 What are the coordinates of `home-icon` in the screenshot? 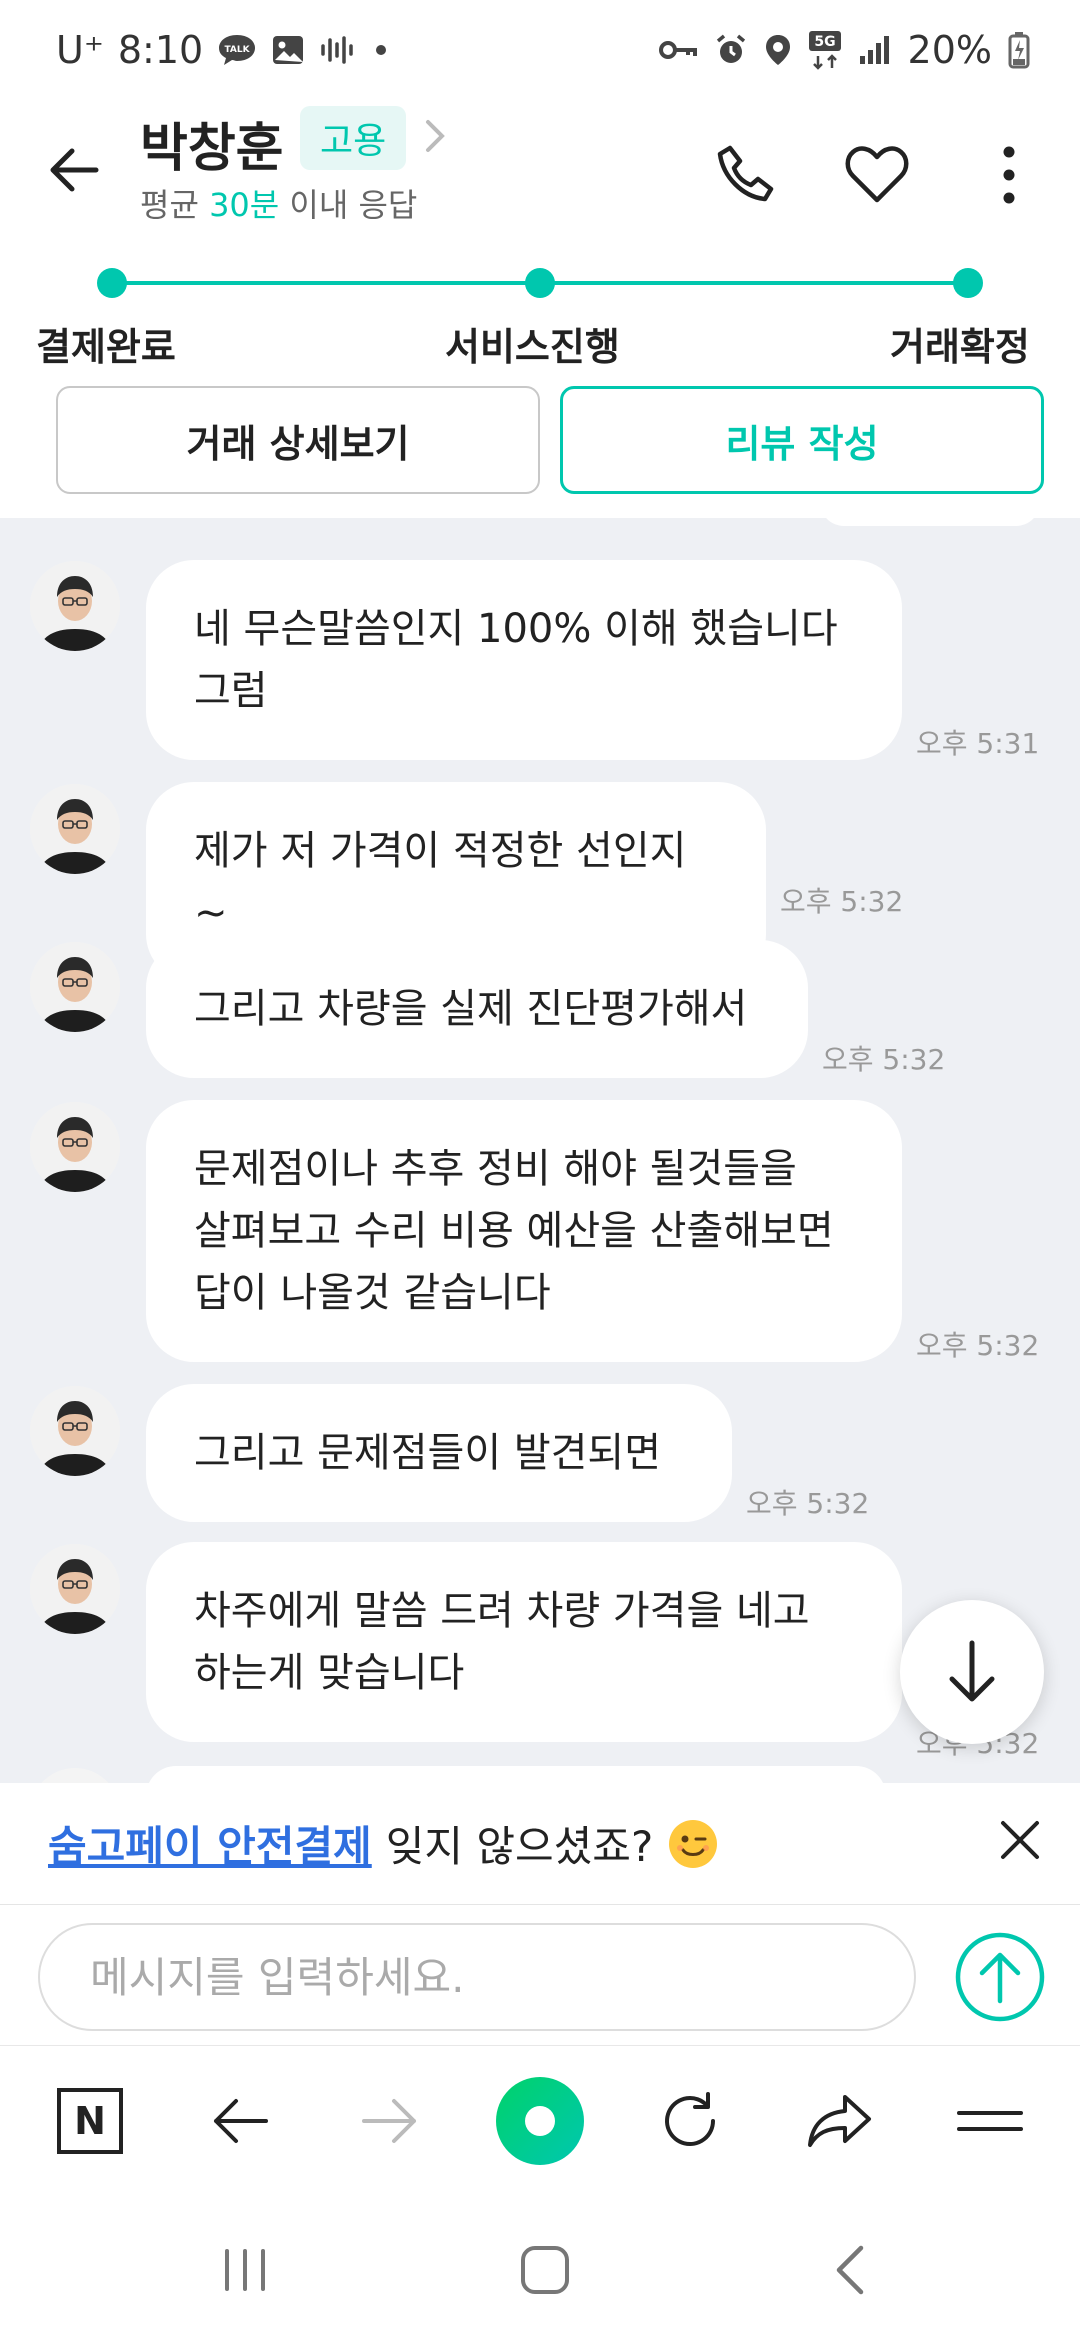 It's located at (545, 2270).